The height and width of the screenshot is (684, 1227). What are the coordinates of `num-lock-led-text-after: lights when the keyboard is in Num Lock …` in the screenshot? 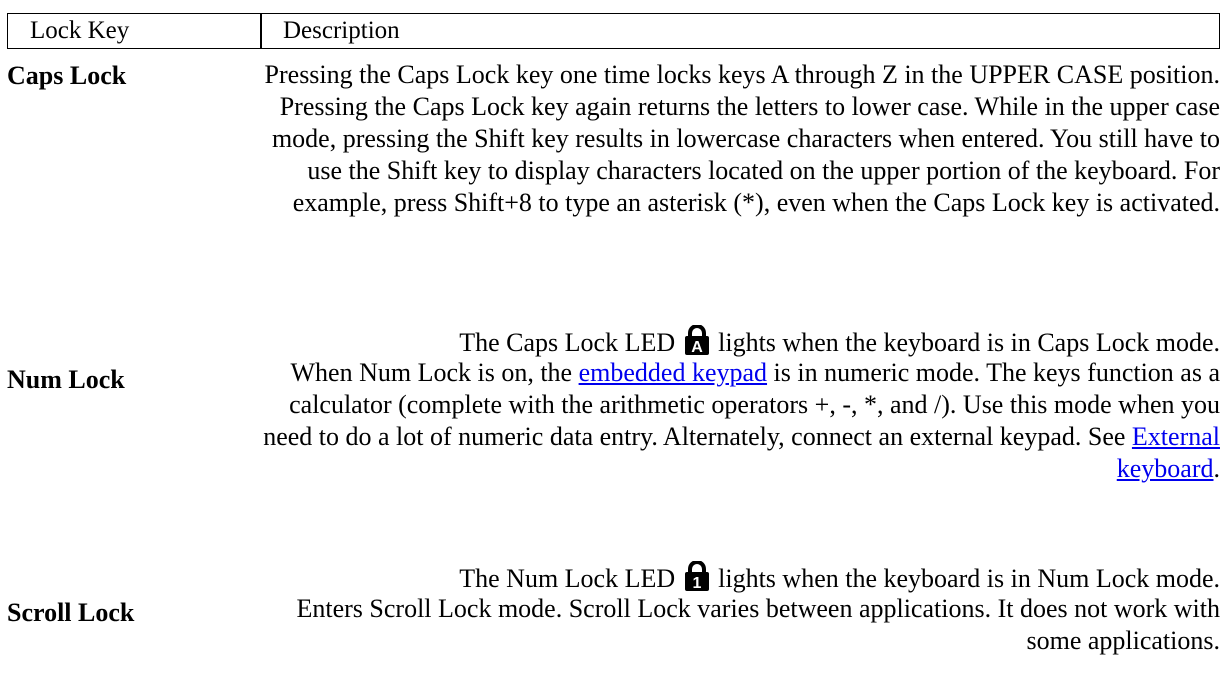 It's located at (969, 578).